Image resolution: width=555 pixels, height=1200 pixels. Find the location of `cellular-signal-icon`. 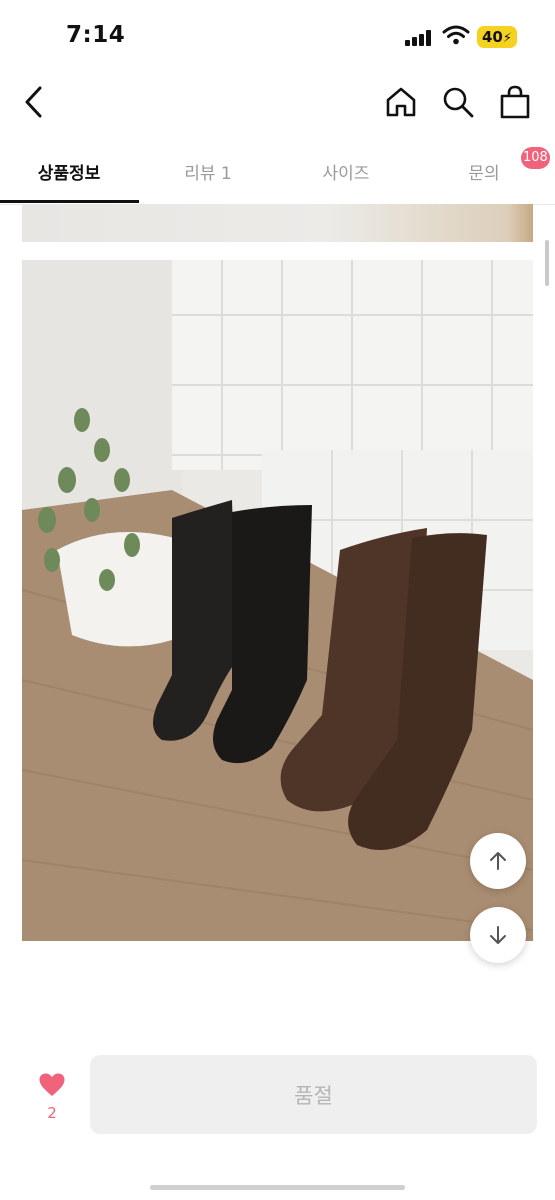

cellular-signal-icon is located at coordinates (419, 38).